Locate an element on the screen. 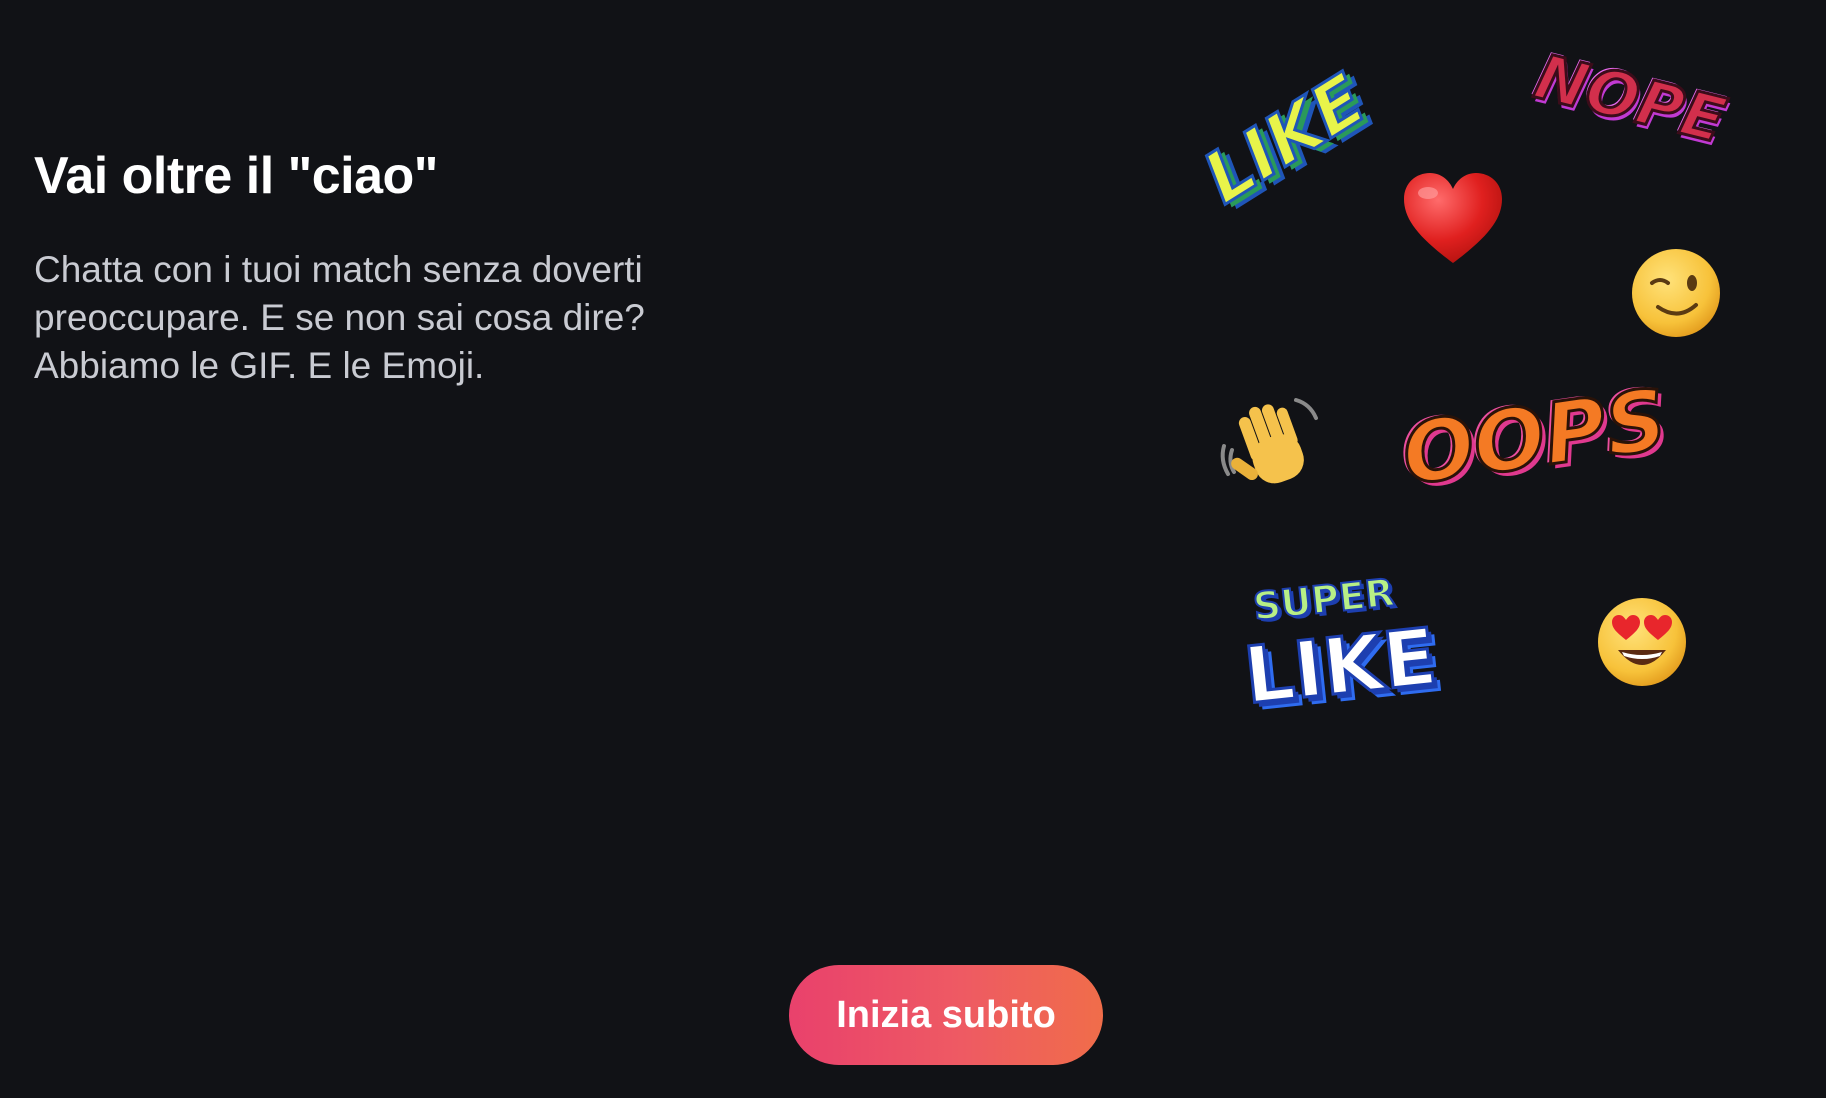 The image size is (1826, 1098). start-now-button: Inizia subito is located at coordinates (946, 1015).